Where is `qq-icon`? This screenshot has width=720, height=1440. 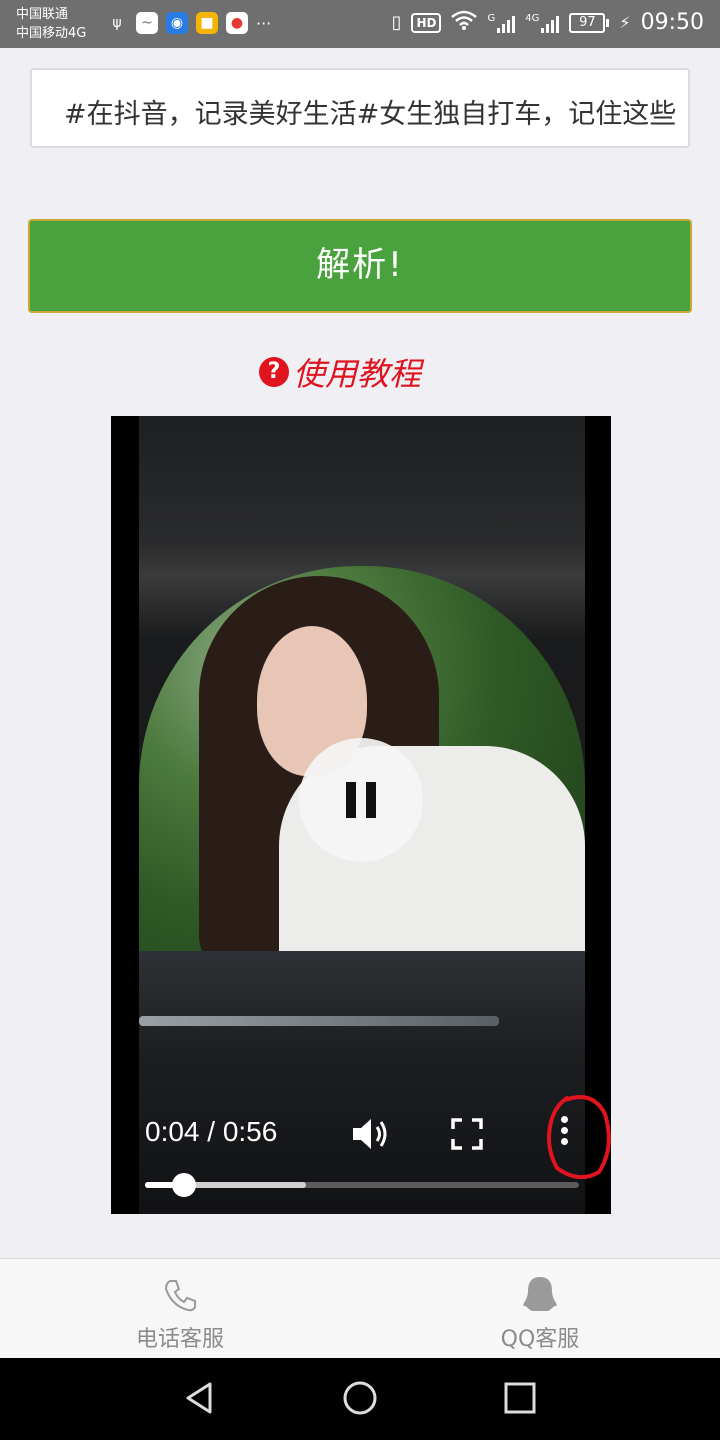 qq-icon is located at coordinates (540, 1294).